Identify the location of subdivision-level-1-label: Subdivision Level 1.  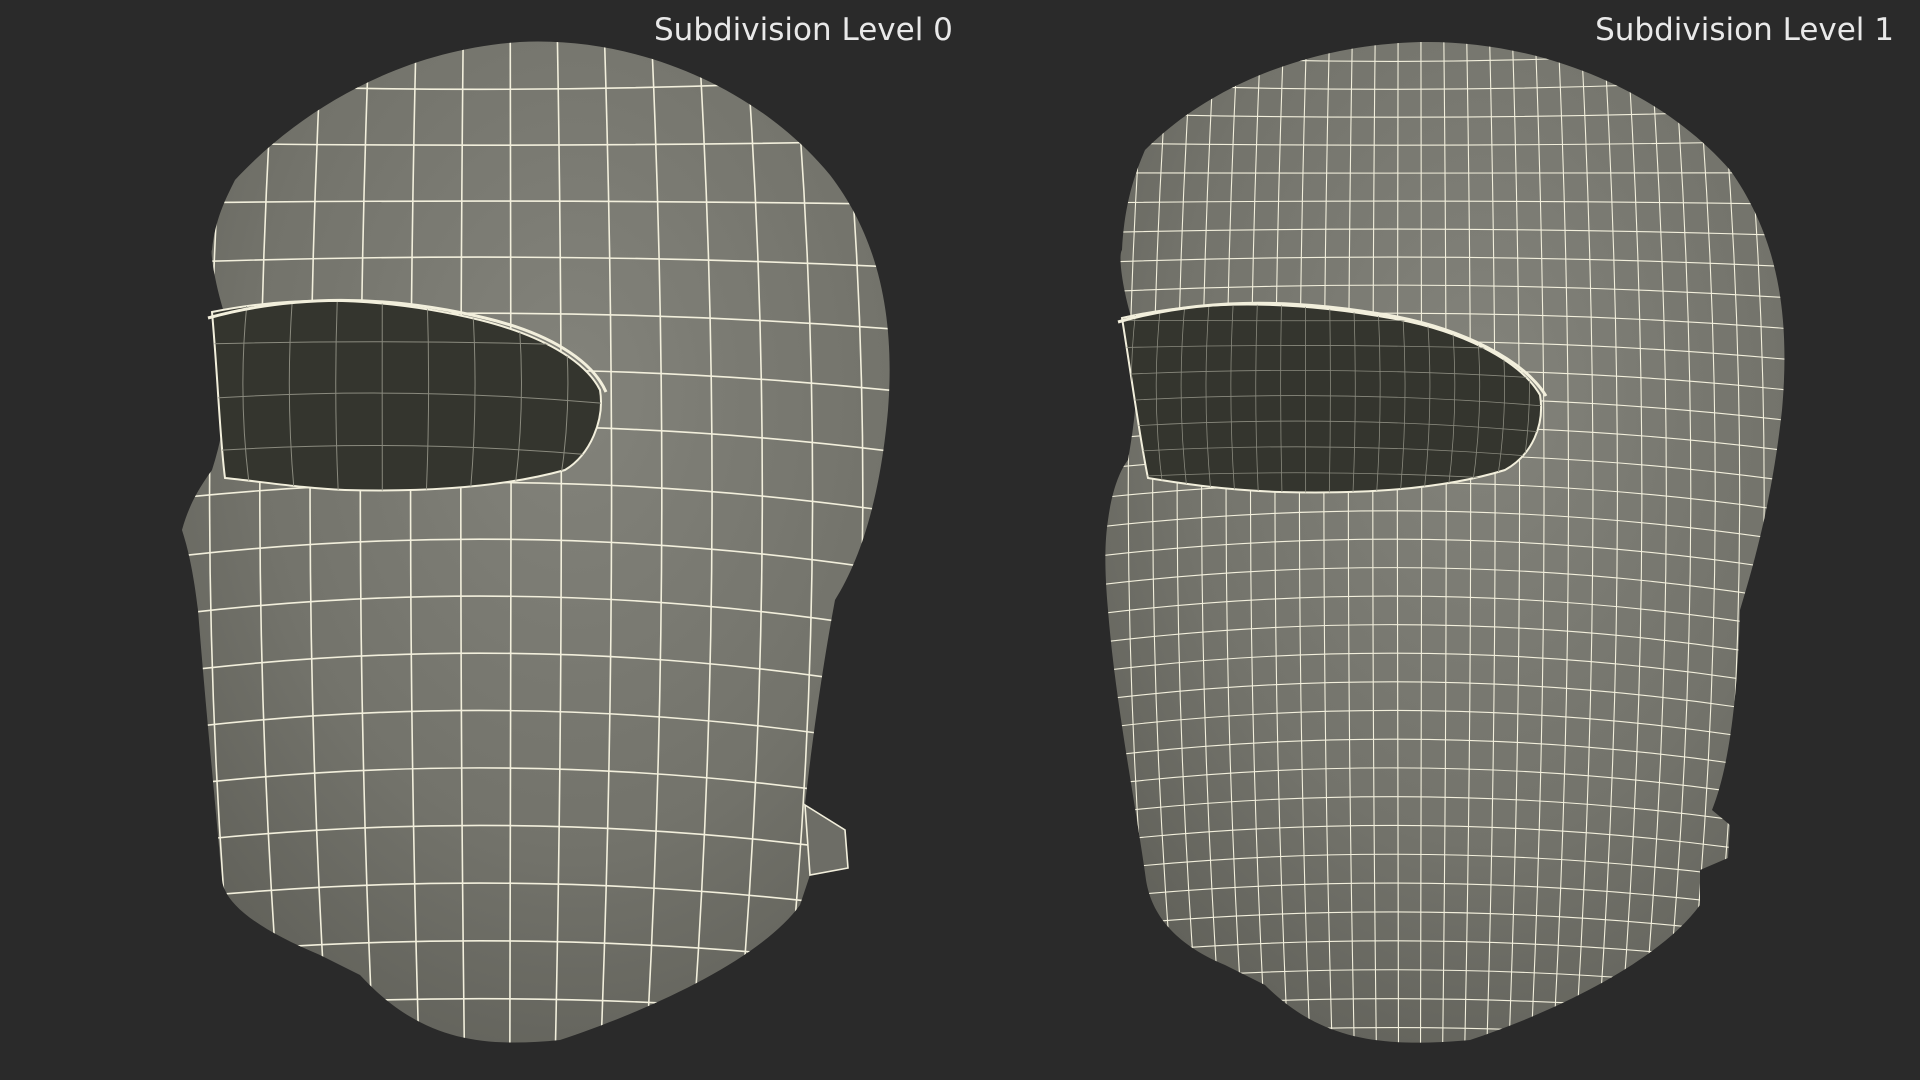
(1744, 30).